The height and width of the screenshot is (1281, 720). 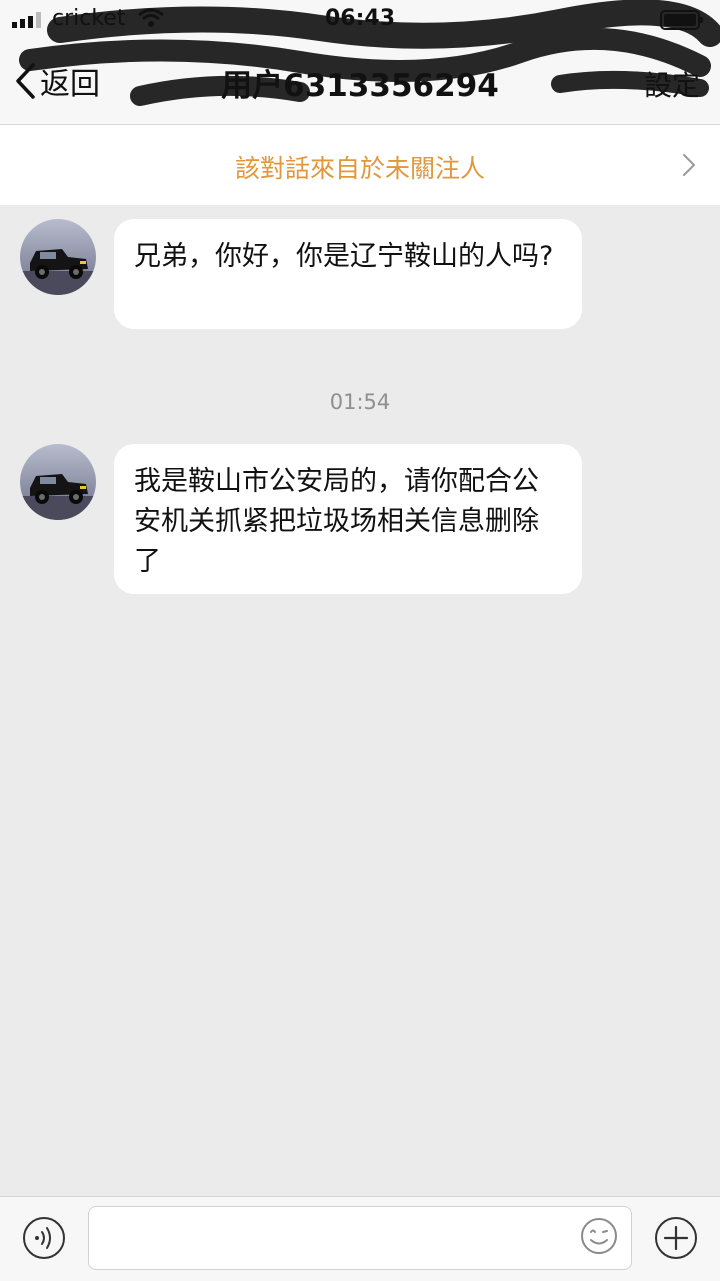 I want to click on stranger-notice-banner: 該對話來自於未關注人, so click(x=360, y=165).